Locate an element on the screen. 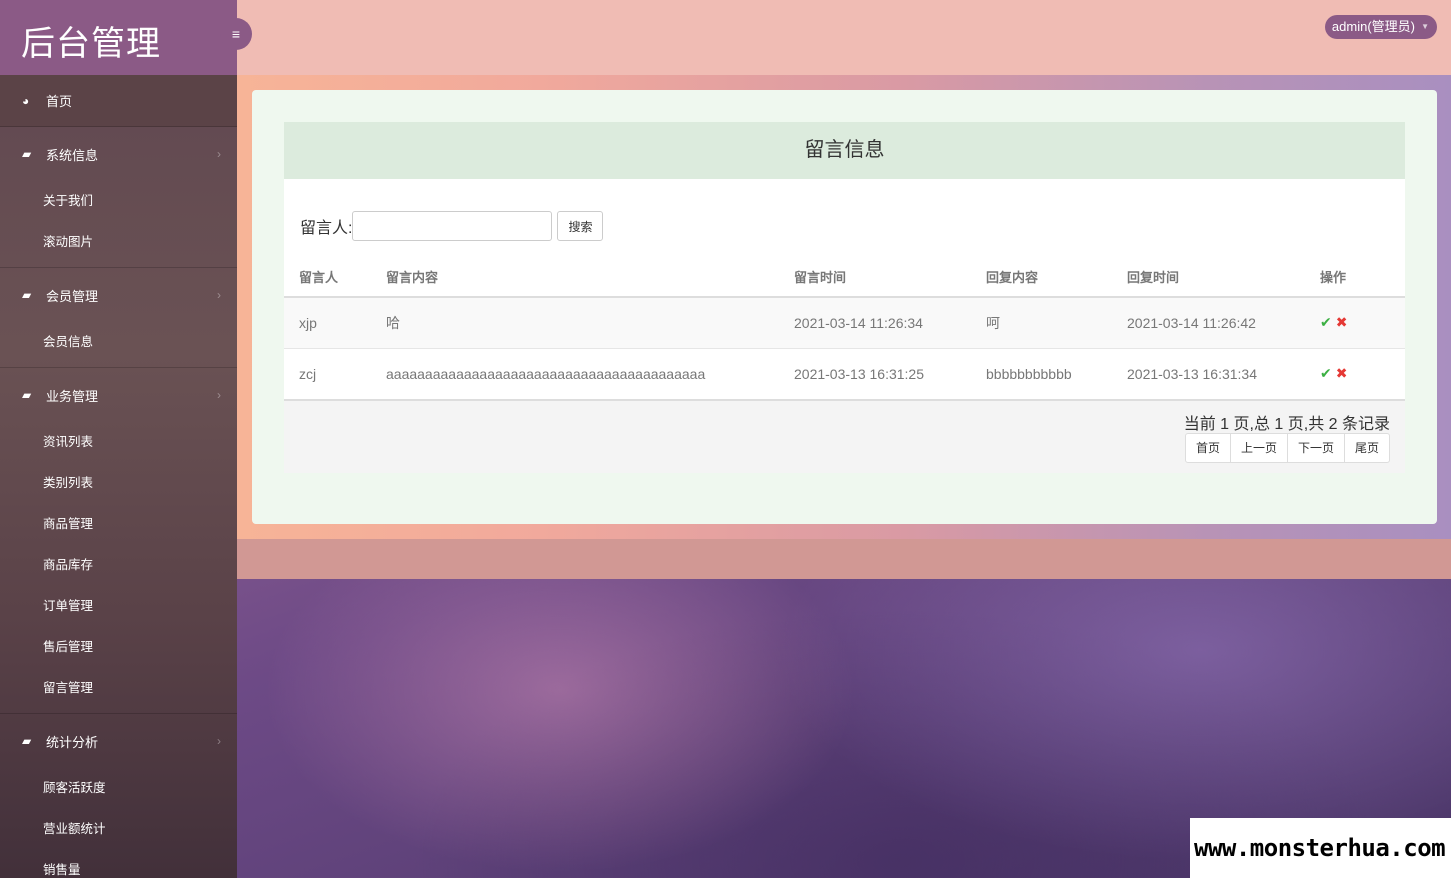 The width and height of the screenshot is (1451, 878). sidebar-item-carousel: 滚动图片 is located at coordinates (118, 242).